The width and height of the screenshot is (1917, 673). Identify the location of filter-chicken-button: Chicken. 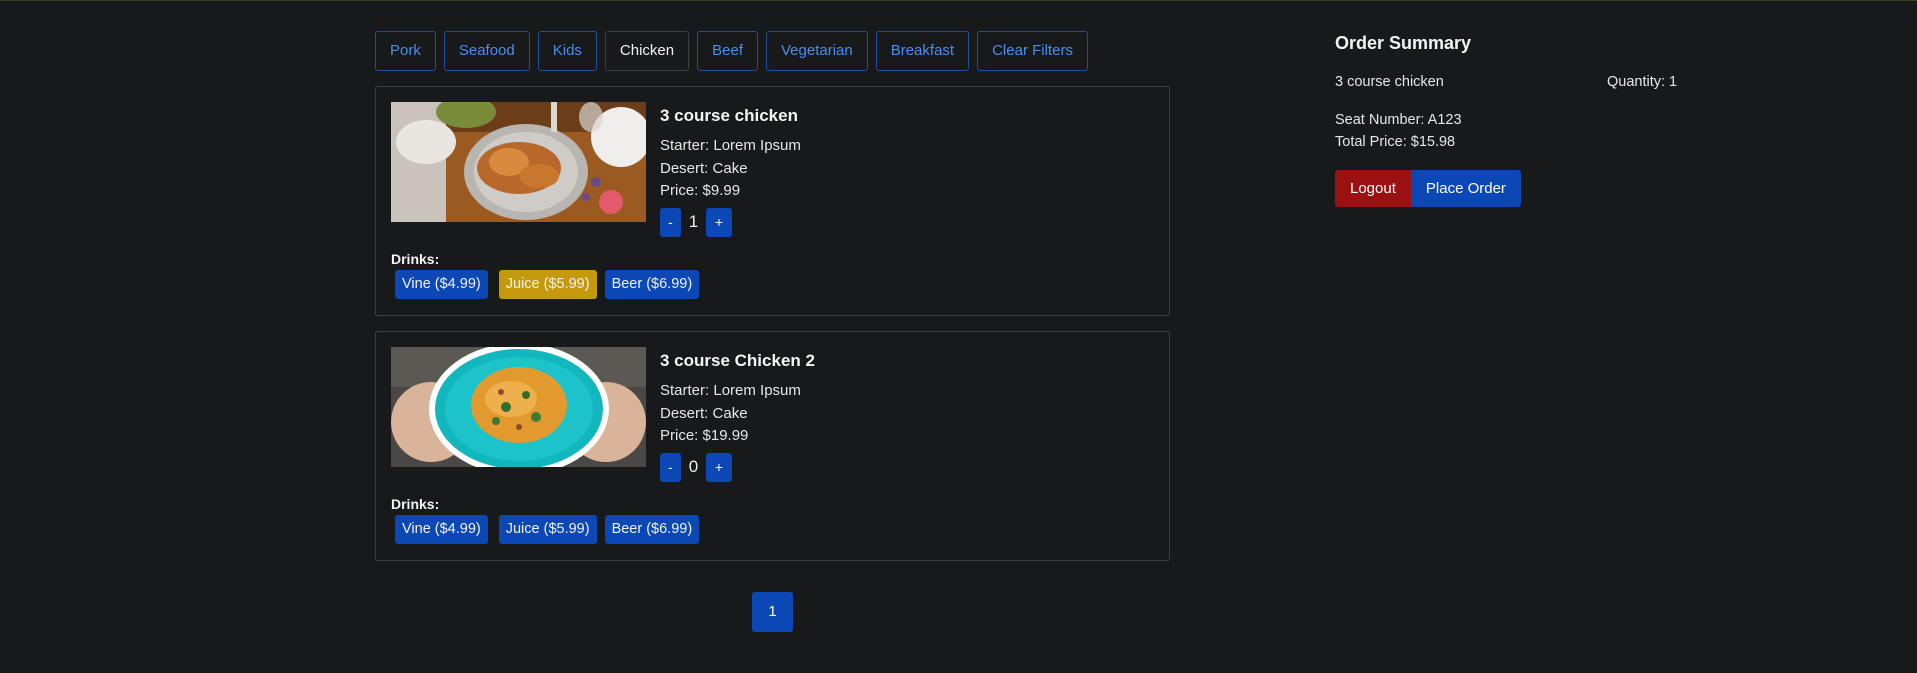
(647, 51).